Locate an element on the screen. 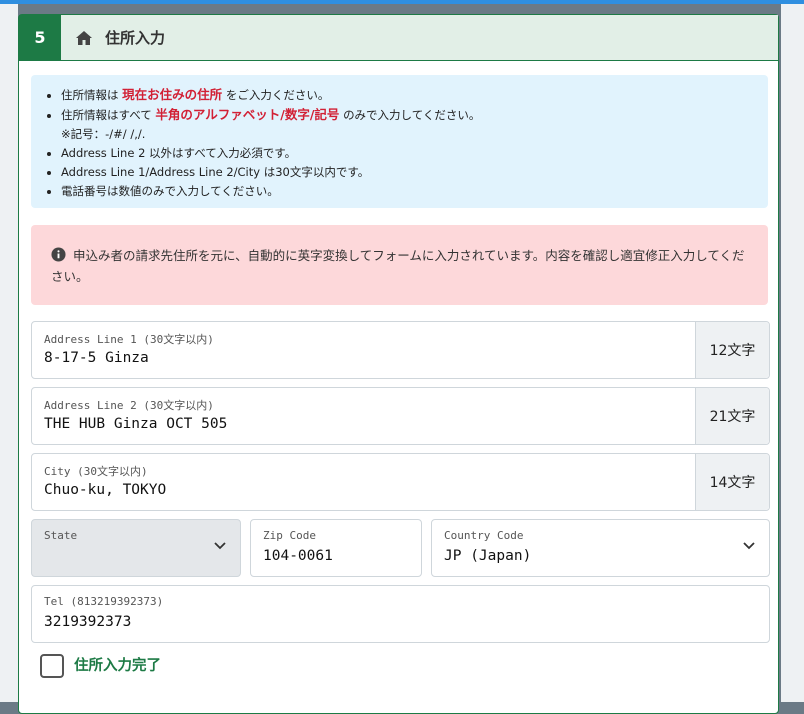 Image resolution: width=804 pixels, height=714 pixels. section-header: 5 住所入力 is located at coordinates (398, 38).